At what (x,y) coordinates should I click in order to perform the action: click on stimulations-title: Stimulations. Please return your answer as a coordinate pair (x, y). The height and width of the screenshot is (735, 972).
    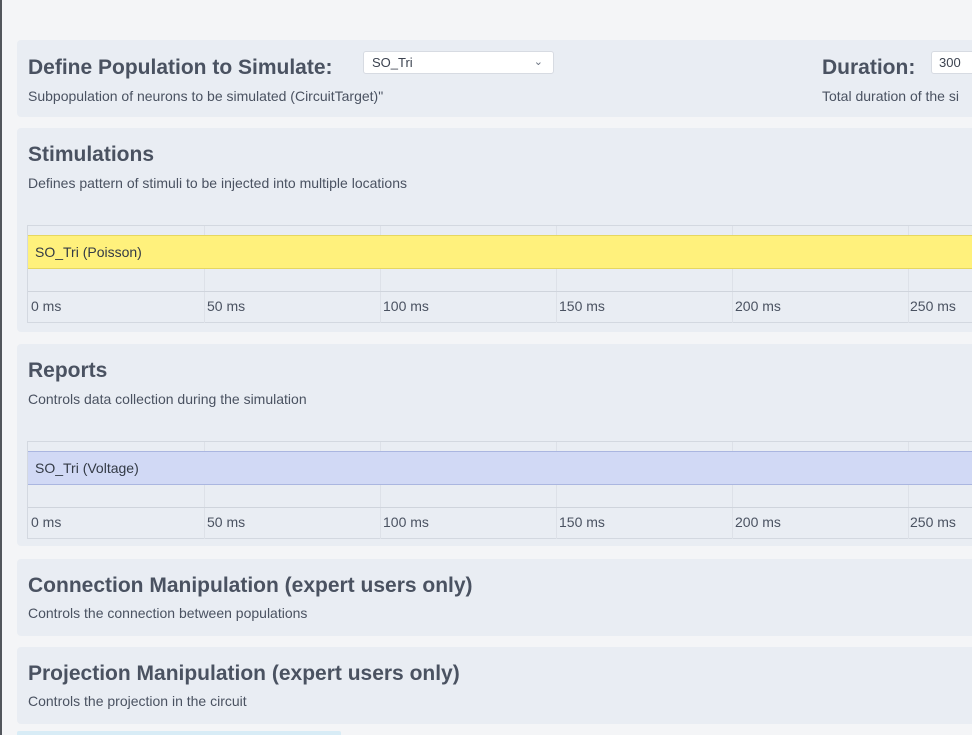
    Looking at the image, I should click on (91, 154).